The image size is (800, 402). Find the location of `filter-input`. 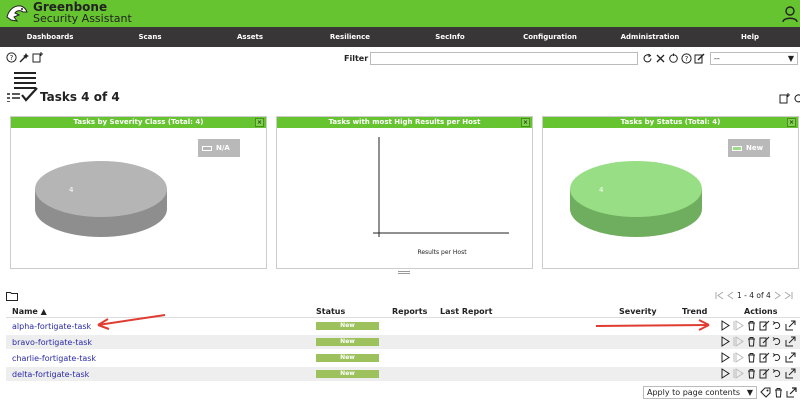

filter-input is located at coordinates (504, 58).